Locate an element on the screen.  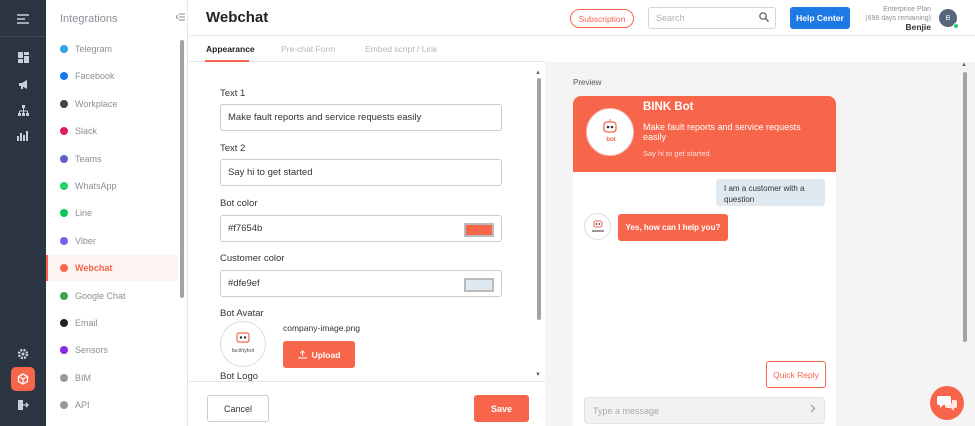
sidebar-item-email: Email is located at coordinates (112, 323).